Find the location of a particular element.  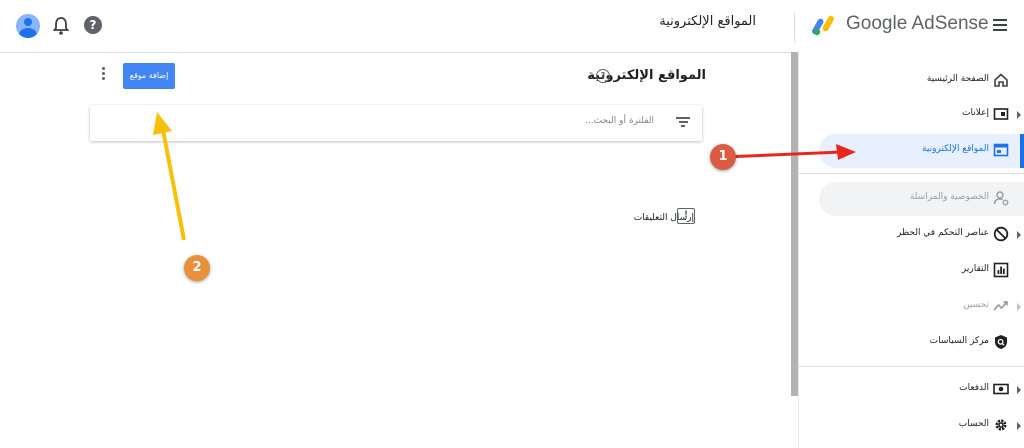

reports-icon is located at coordinates (1001, 270).